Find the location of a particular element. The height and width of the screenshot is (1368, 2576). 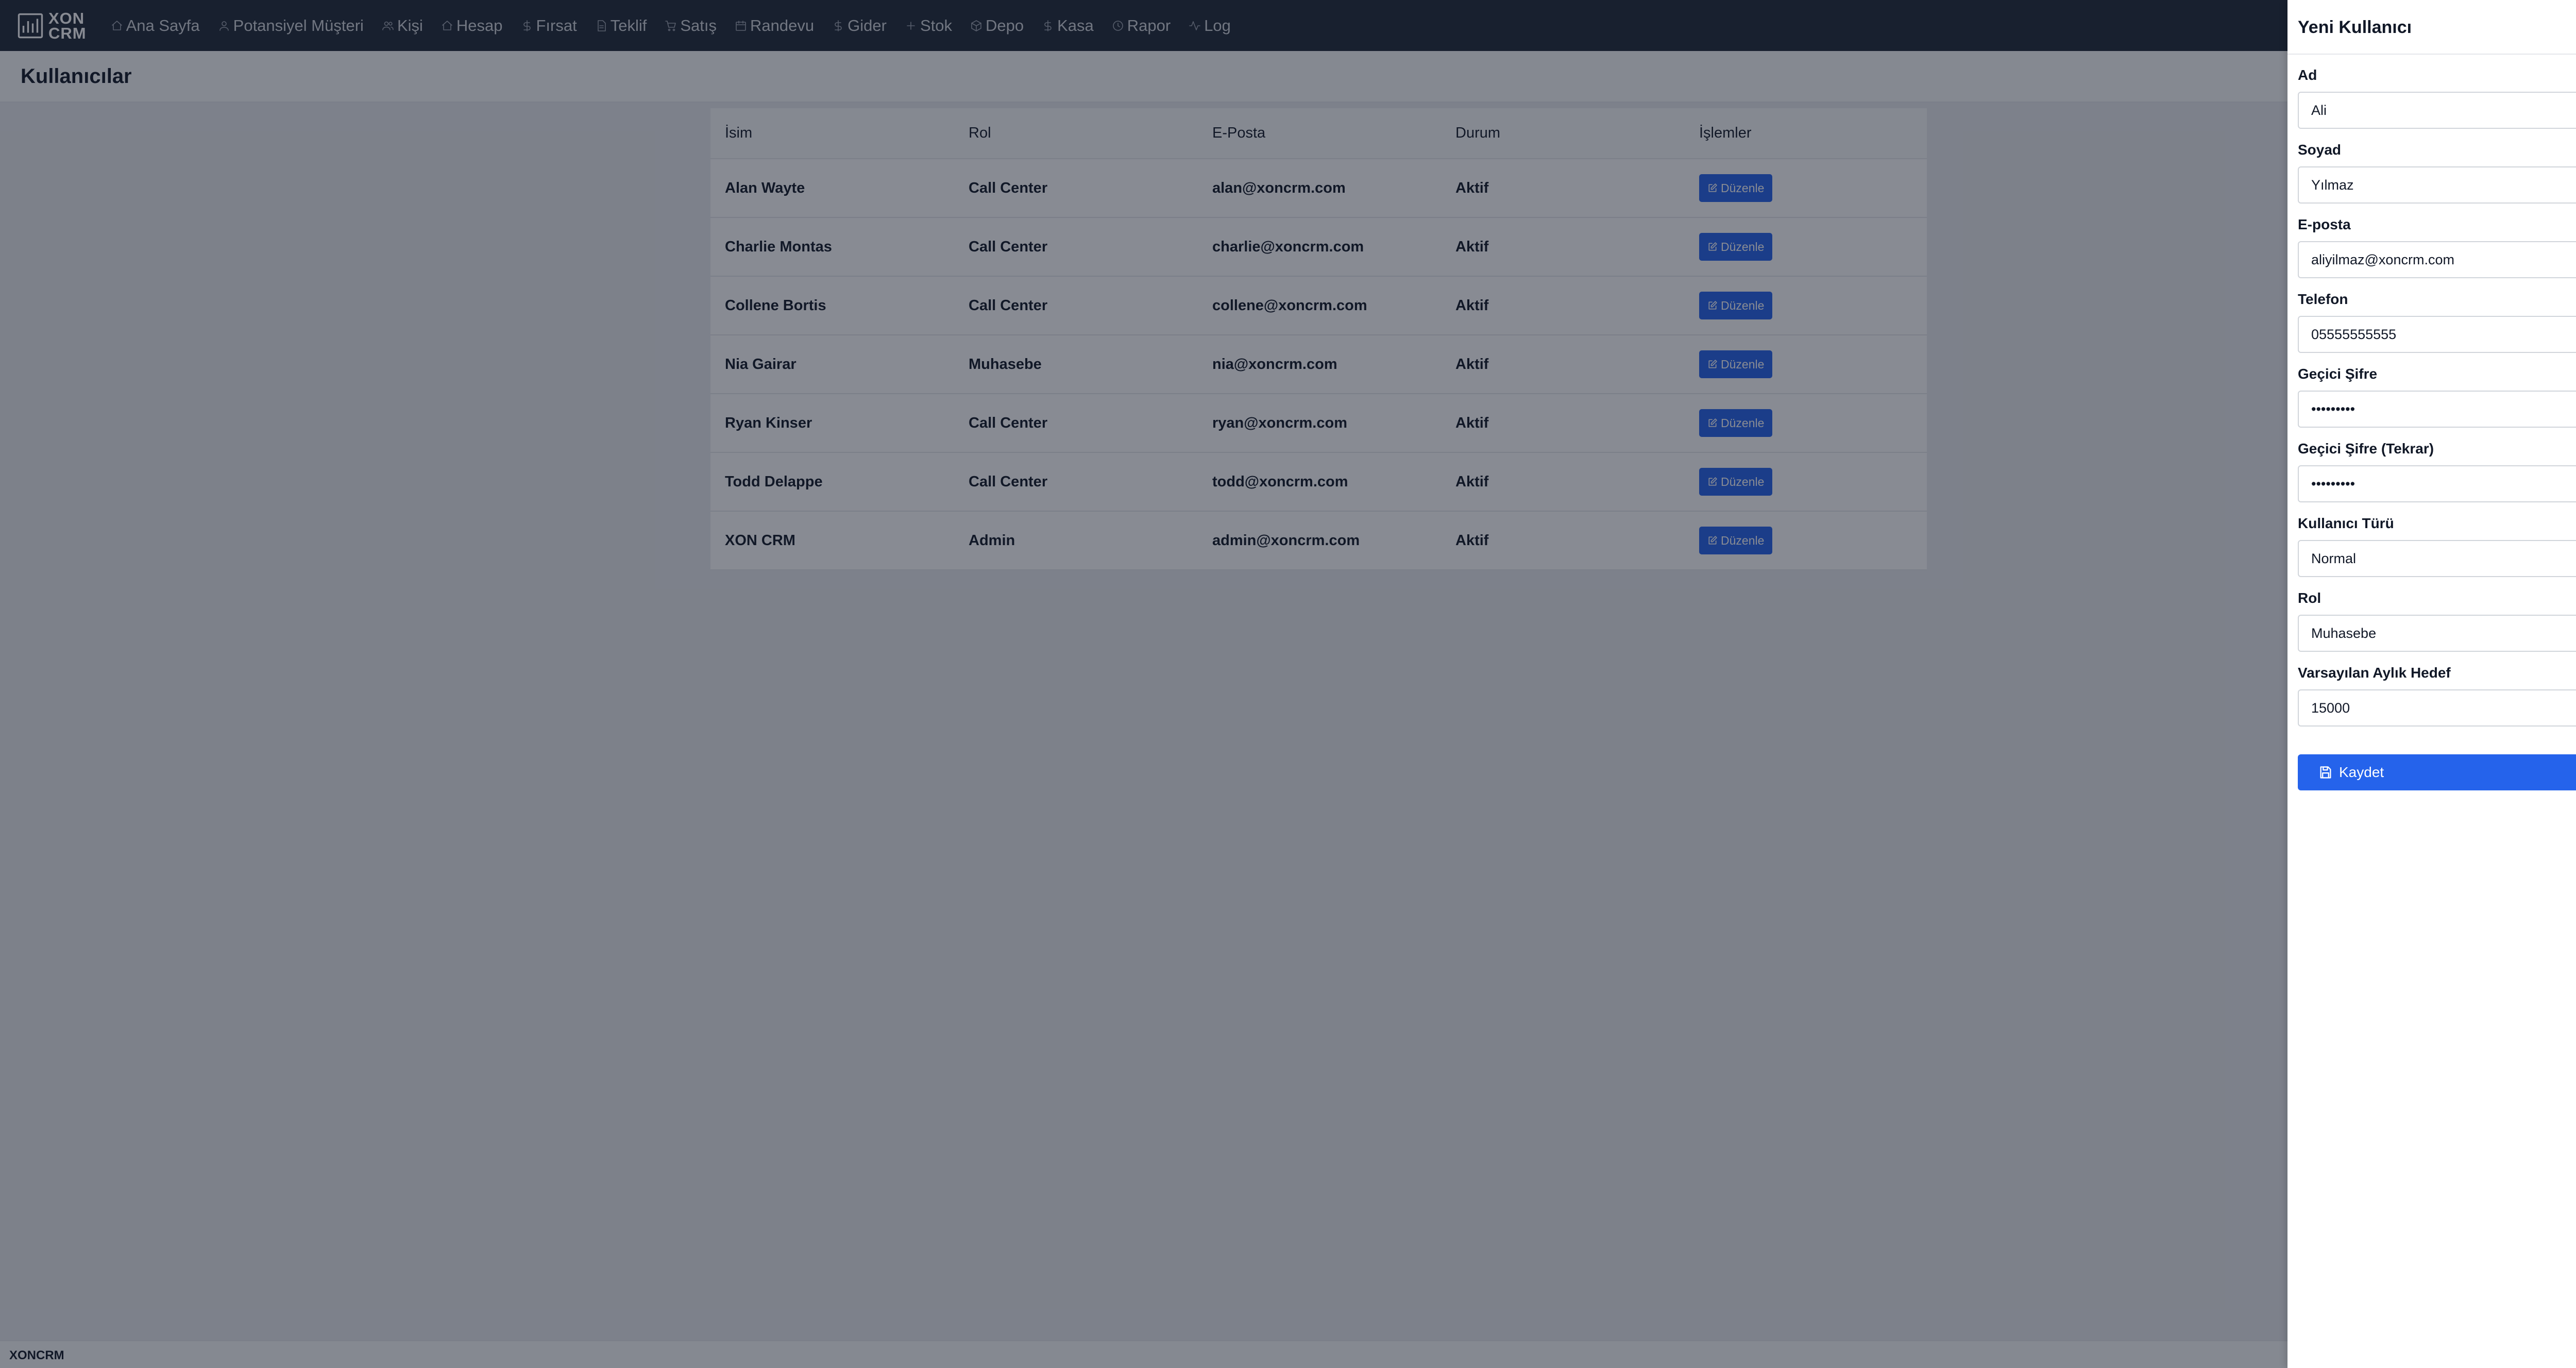

temp-password-repeat-input is located at coordinates (2437, 483).